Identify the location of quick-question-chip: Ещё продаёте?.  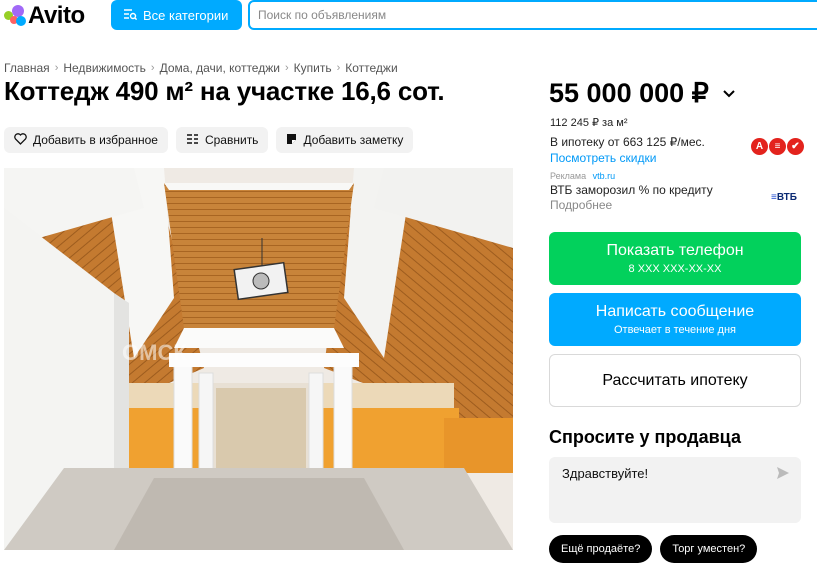
(601, 549).